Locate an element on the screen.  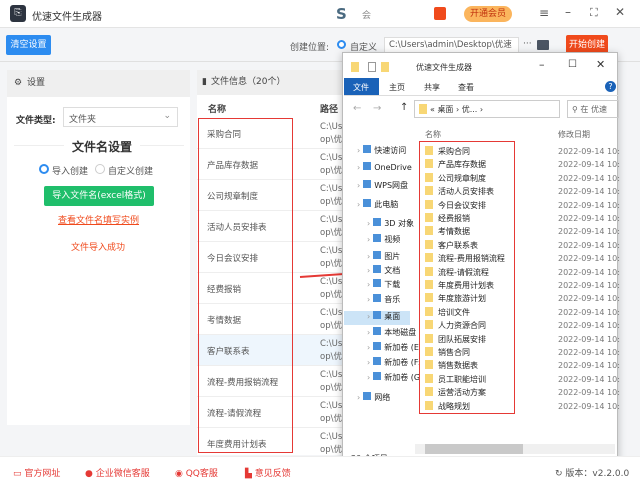
horizontal-scrollbar is located at coordinates (515, 449).